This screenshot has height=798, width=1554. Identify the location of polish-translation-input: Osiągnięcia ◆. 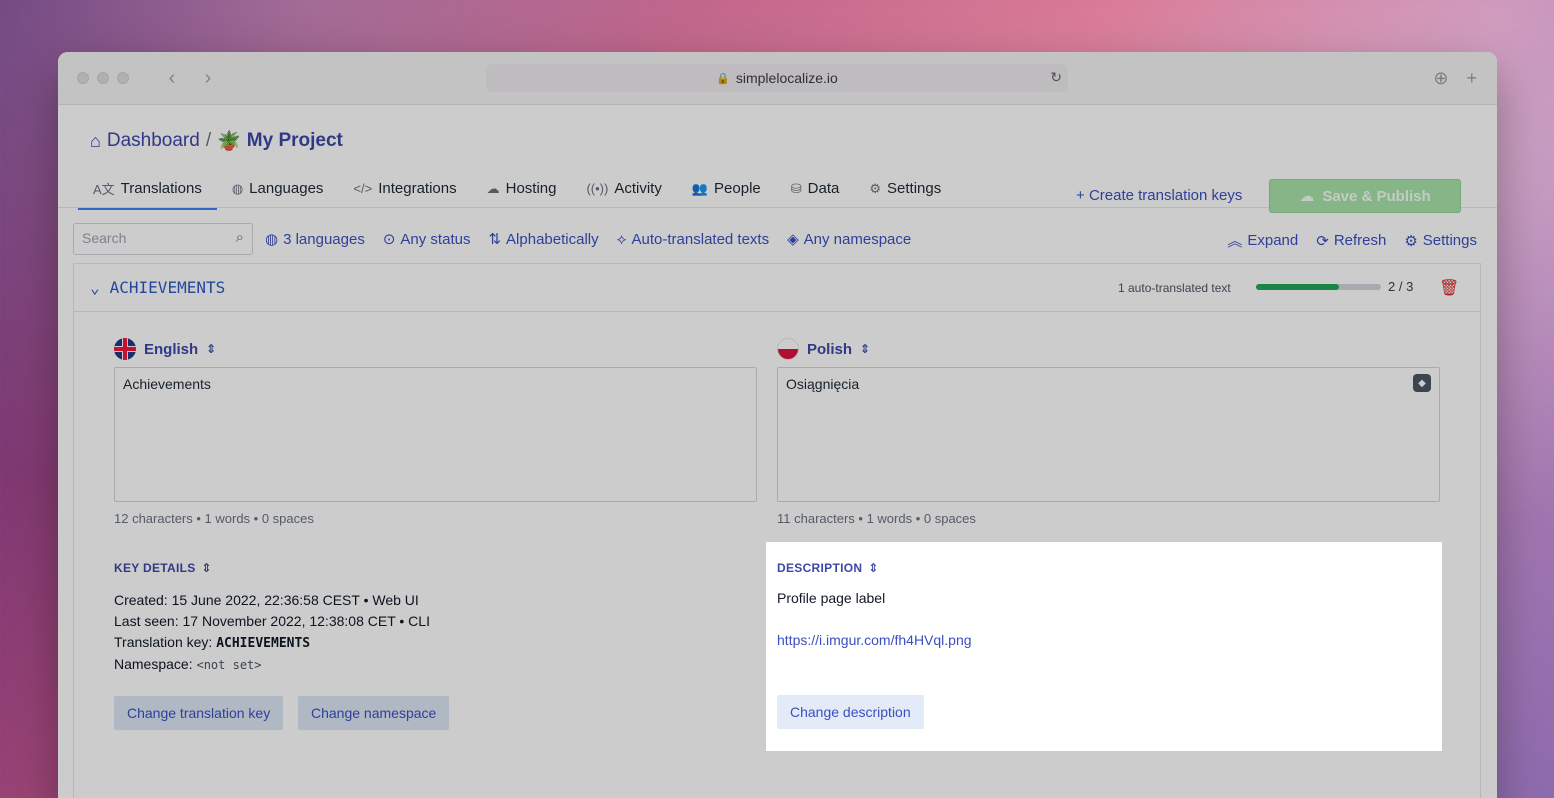
(1108, 434).